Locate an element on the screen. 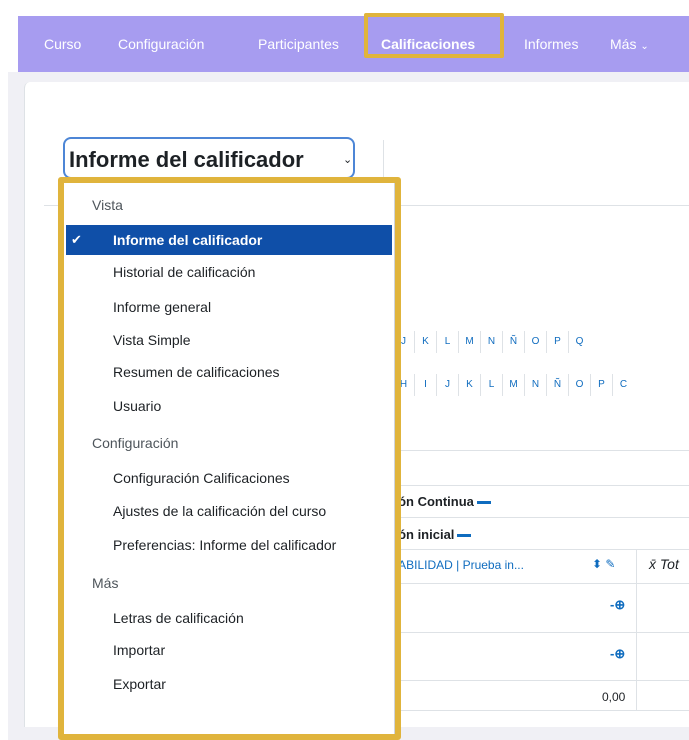 This screenshot has width=689, height=740. menu-item-configuracion-calificaciones: Configuración Calificaciones is located at coordinates (201, 478).